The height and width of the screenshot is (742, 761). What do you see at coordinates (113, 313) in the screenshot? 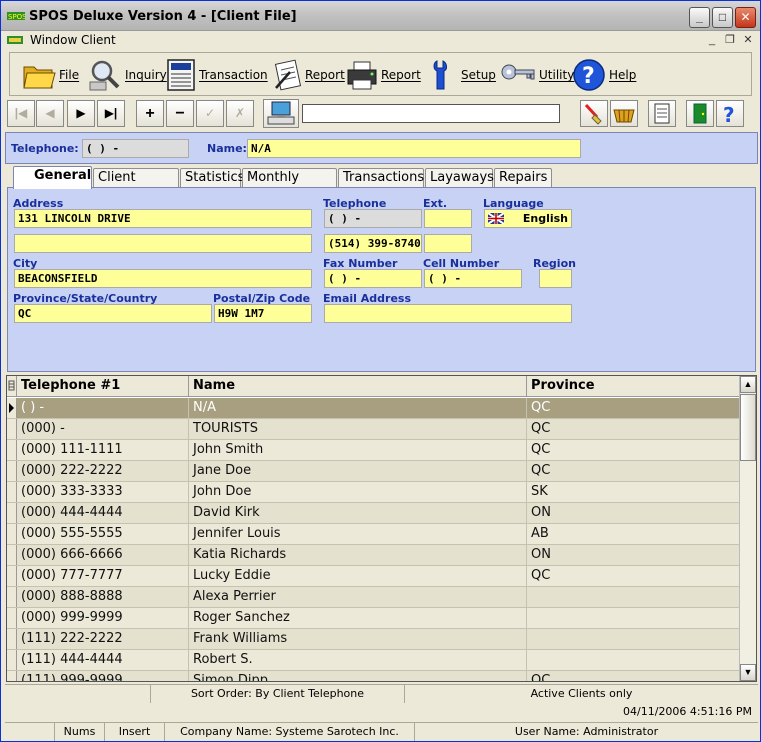
I see `province-field: QC` at bounding box center [113, 313].